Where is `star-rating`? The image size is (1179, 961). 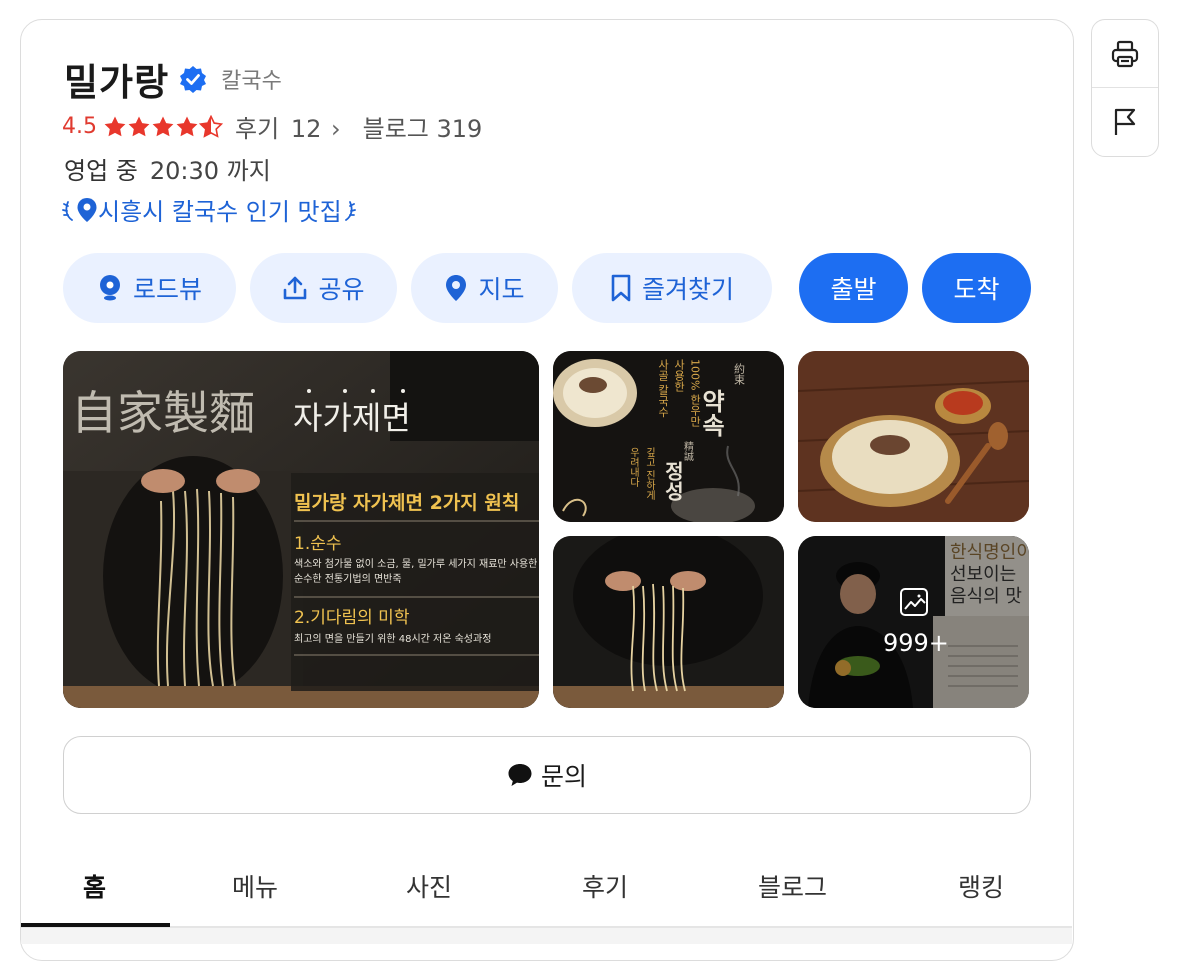 star-rating is located at coordinates (163, 126).